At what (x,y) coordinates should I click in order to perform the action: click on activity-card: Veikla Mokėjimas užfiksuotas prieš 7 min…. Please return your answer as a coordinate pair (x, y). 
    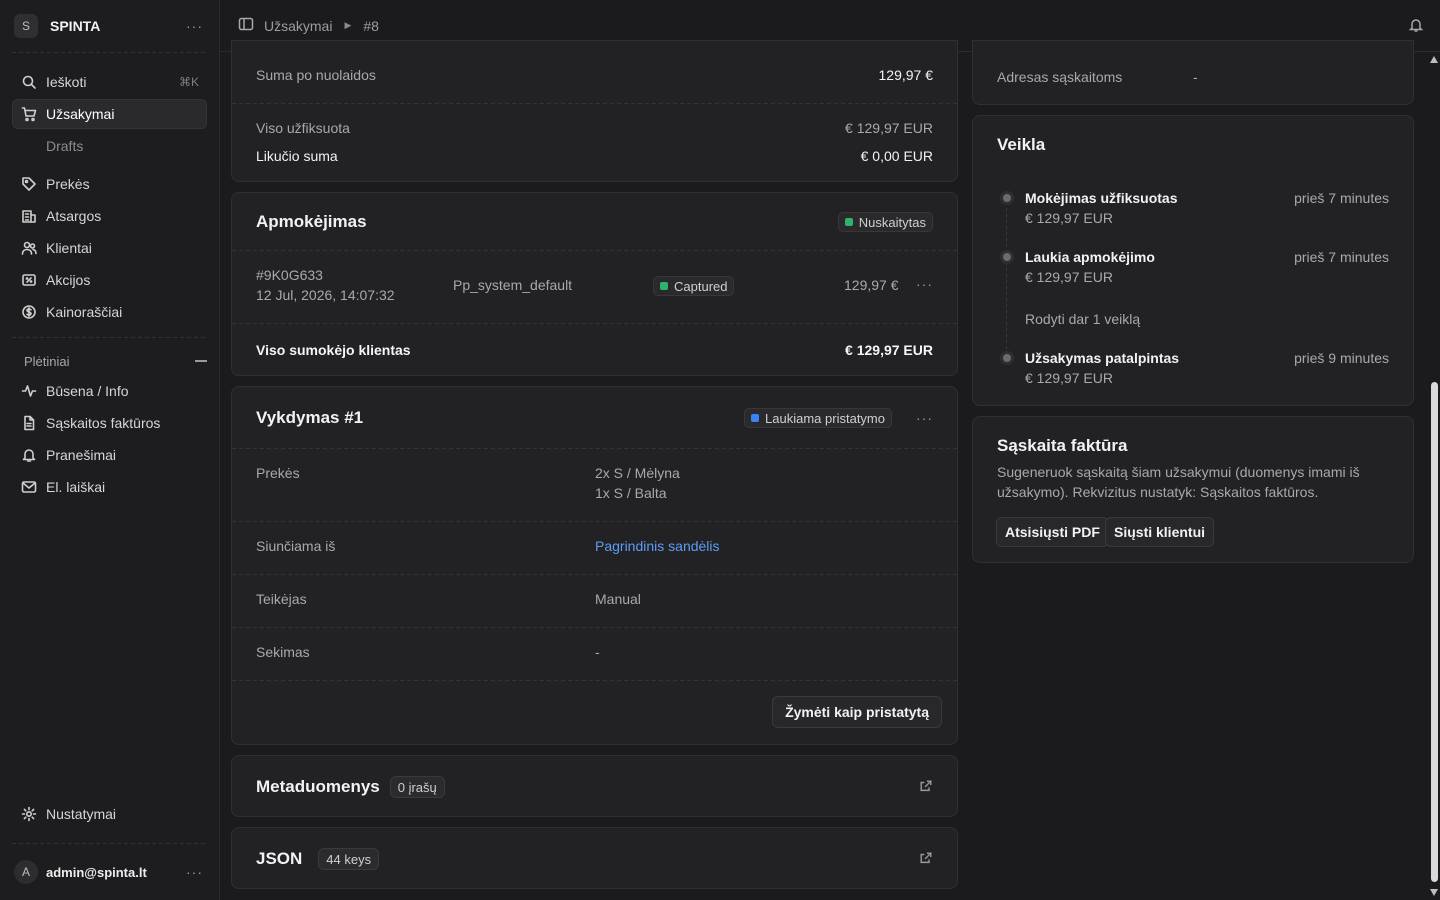
    Looking at the image, I should click on (1193, 260).